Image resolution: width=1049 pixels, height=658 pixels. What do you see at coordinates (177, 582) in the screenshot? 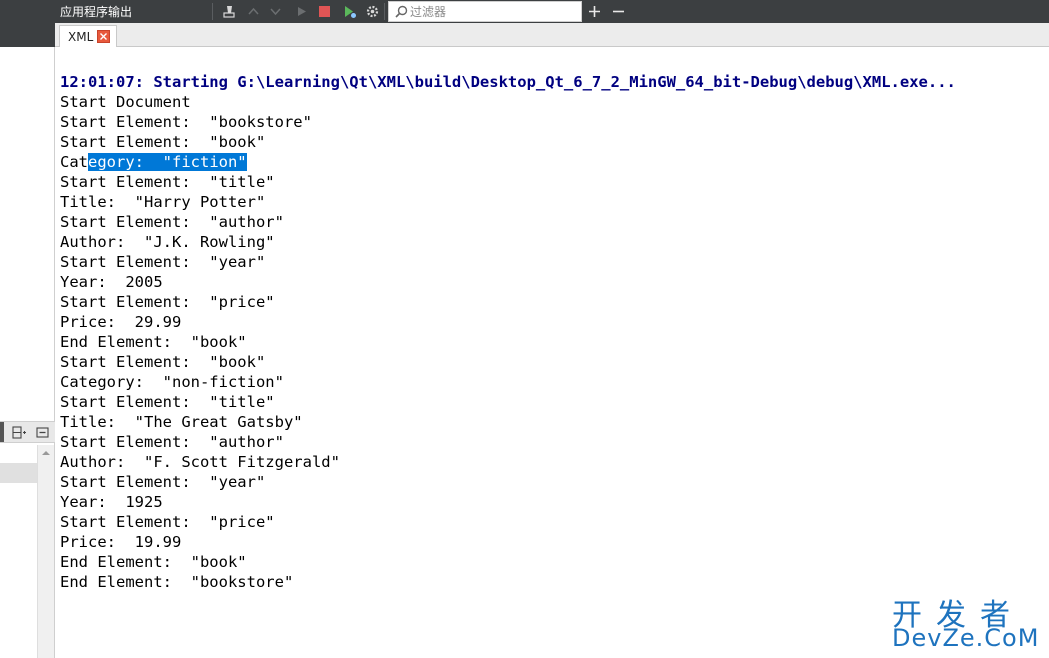
I see `output-line: End Element: "bookstore"` at bounding box center [177, 582].